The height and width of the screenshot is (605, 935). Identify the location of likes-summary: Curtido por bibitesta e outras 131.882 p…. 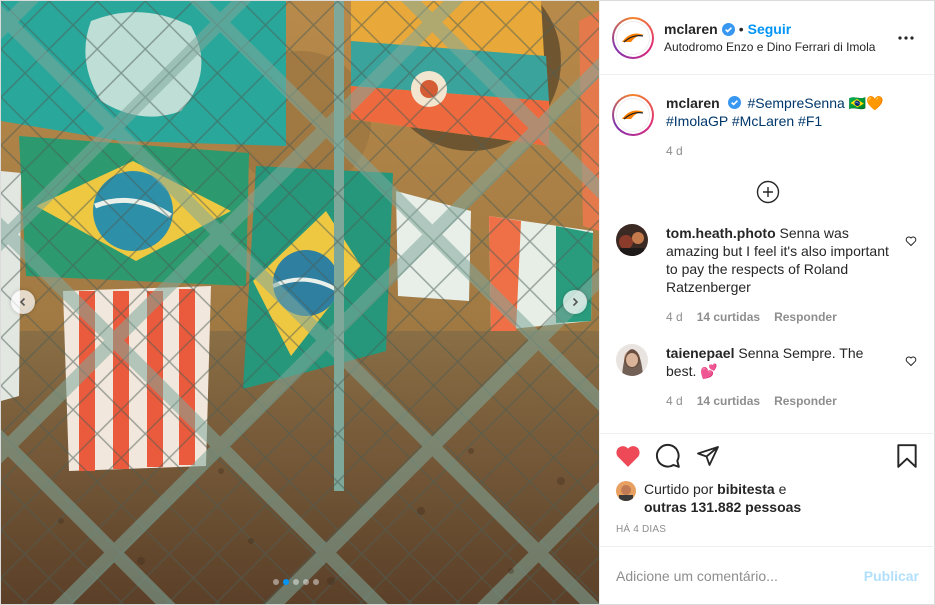
(708, 498).